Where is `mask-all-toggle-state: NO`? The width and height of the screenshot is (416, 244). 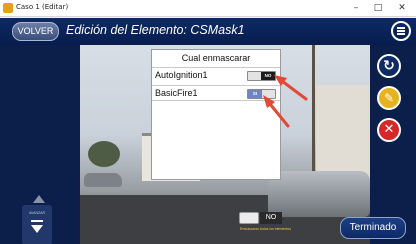
mask-all-toggle-state: NO is located at coordinates (271, 218).